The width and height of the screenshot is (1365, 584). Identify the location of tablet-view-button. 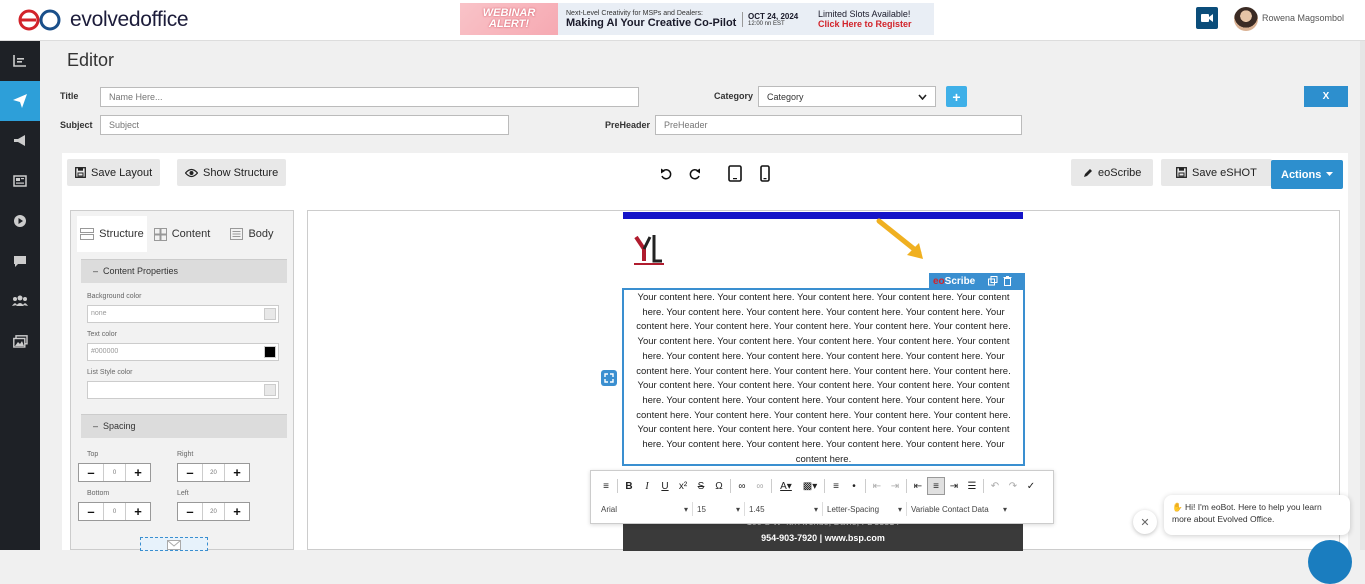
(735, 173).